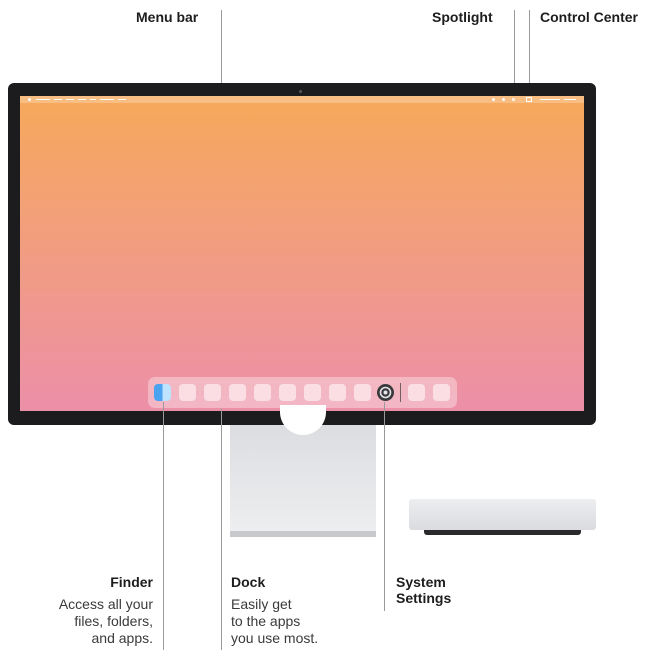  I want to click on display-stand, so click(303, 481).